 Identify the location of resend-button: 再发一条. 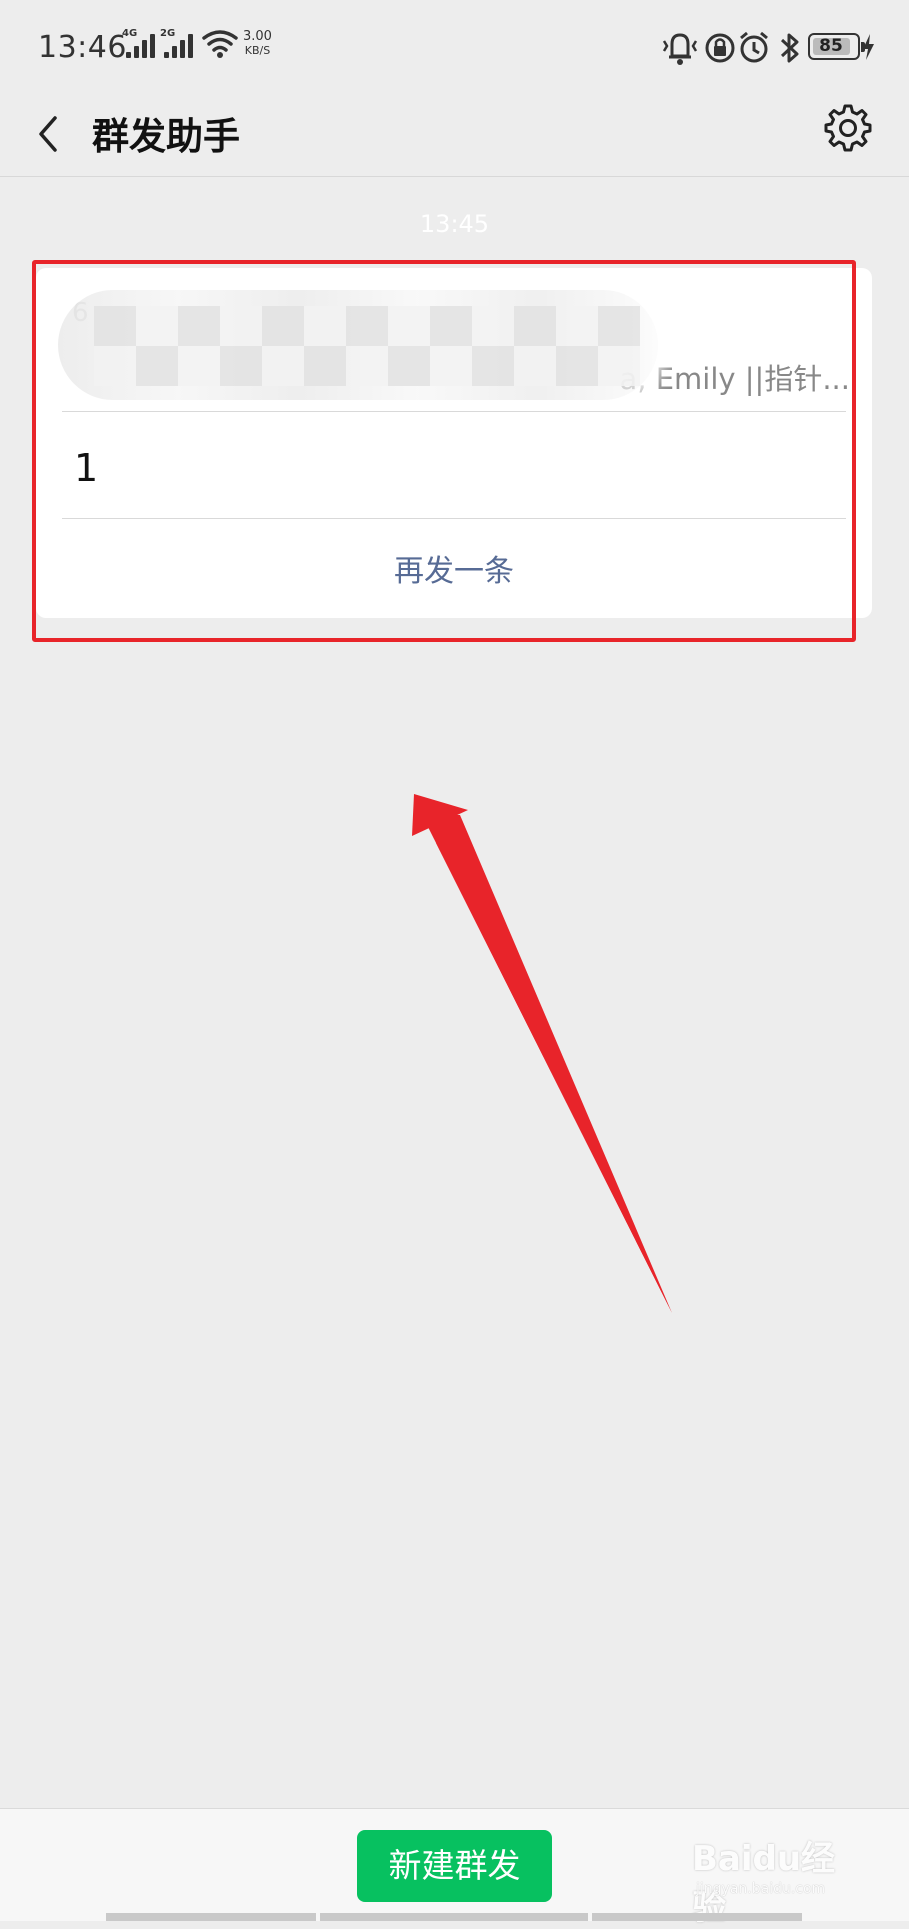
(454, 568).